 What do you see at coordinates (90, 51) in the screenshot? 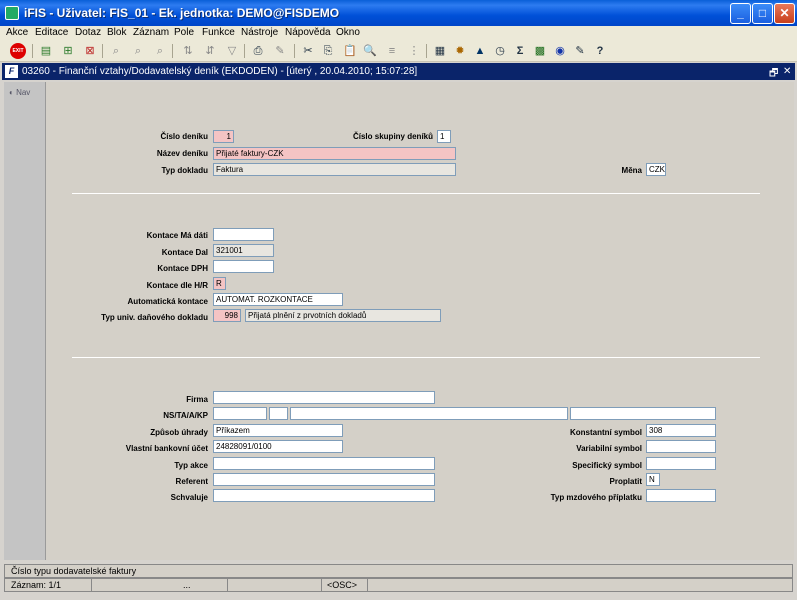
I see `delete-record-icon: ⊠` at bounding box center [90, 51].